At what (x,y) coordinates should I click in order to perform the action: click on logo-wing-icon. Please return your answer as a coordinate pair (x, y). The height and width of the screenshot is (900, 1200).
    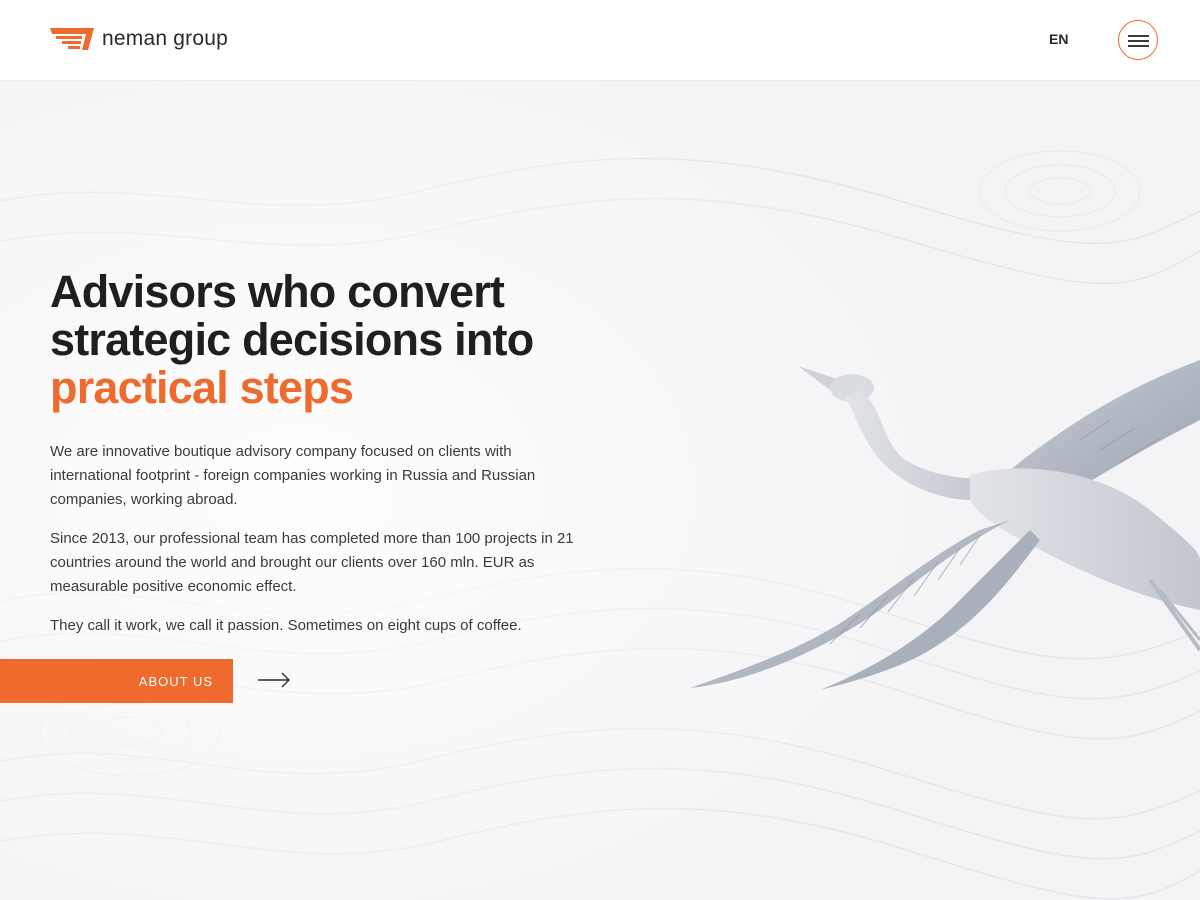
    Looking at the image, I should click on (72, 39).